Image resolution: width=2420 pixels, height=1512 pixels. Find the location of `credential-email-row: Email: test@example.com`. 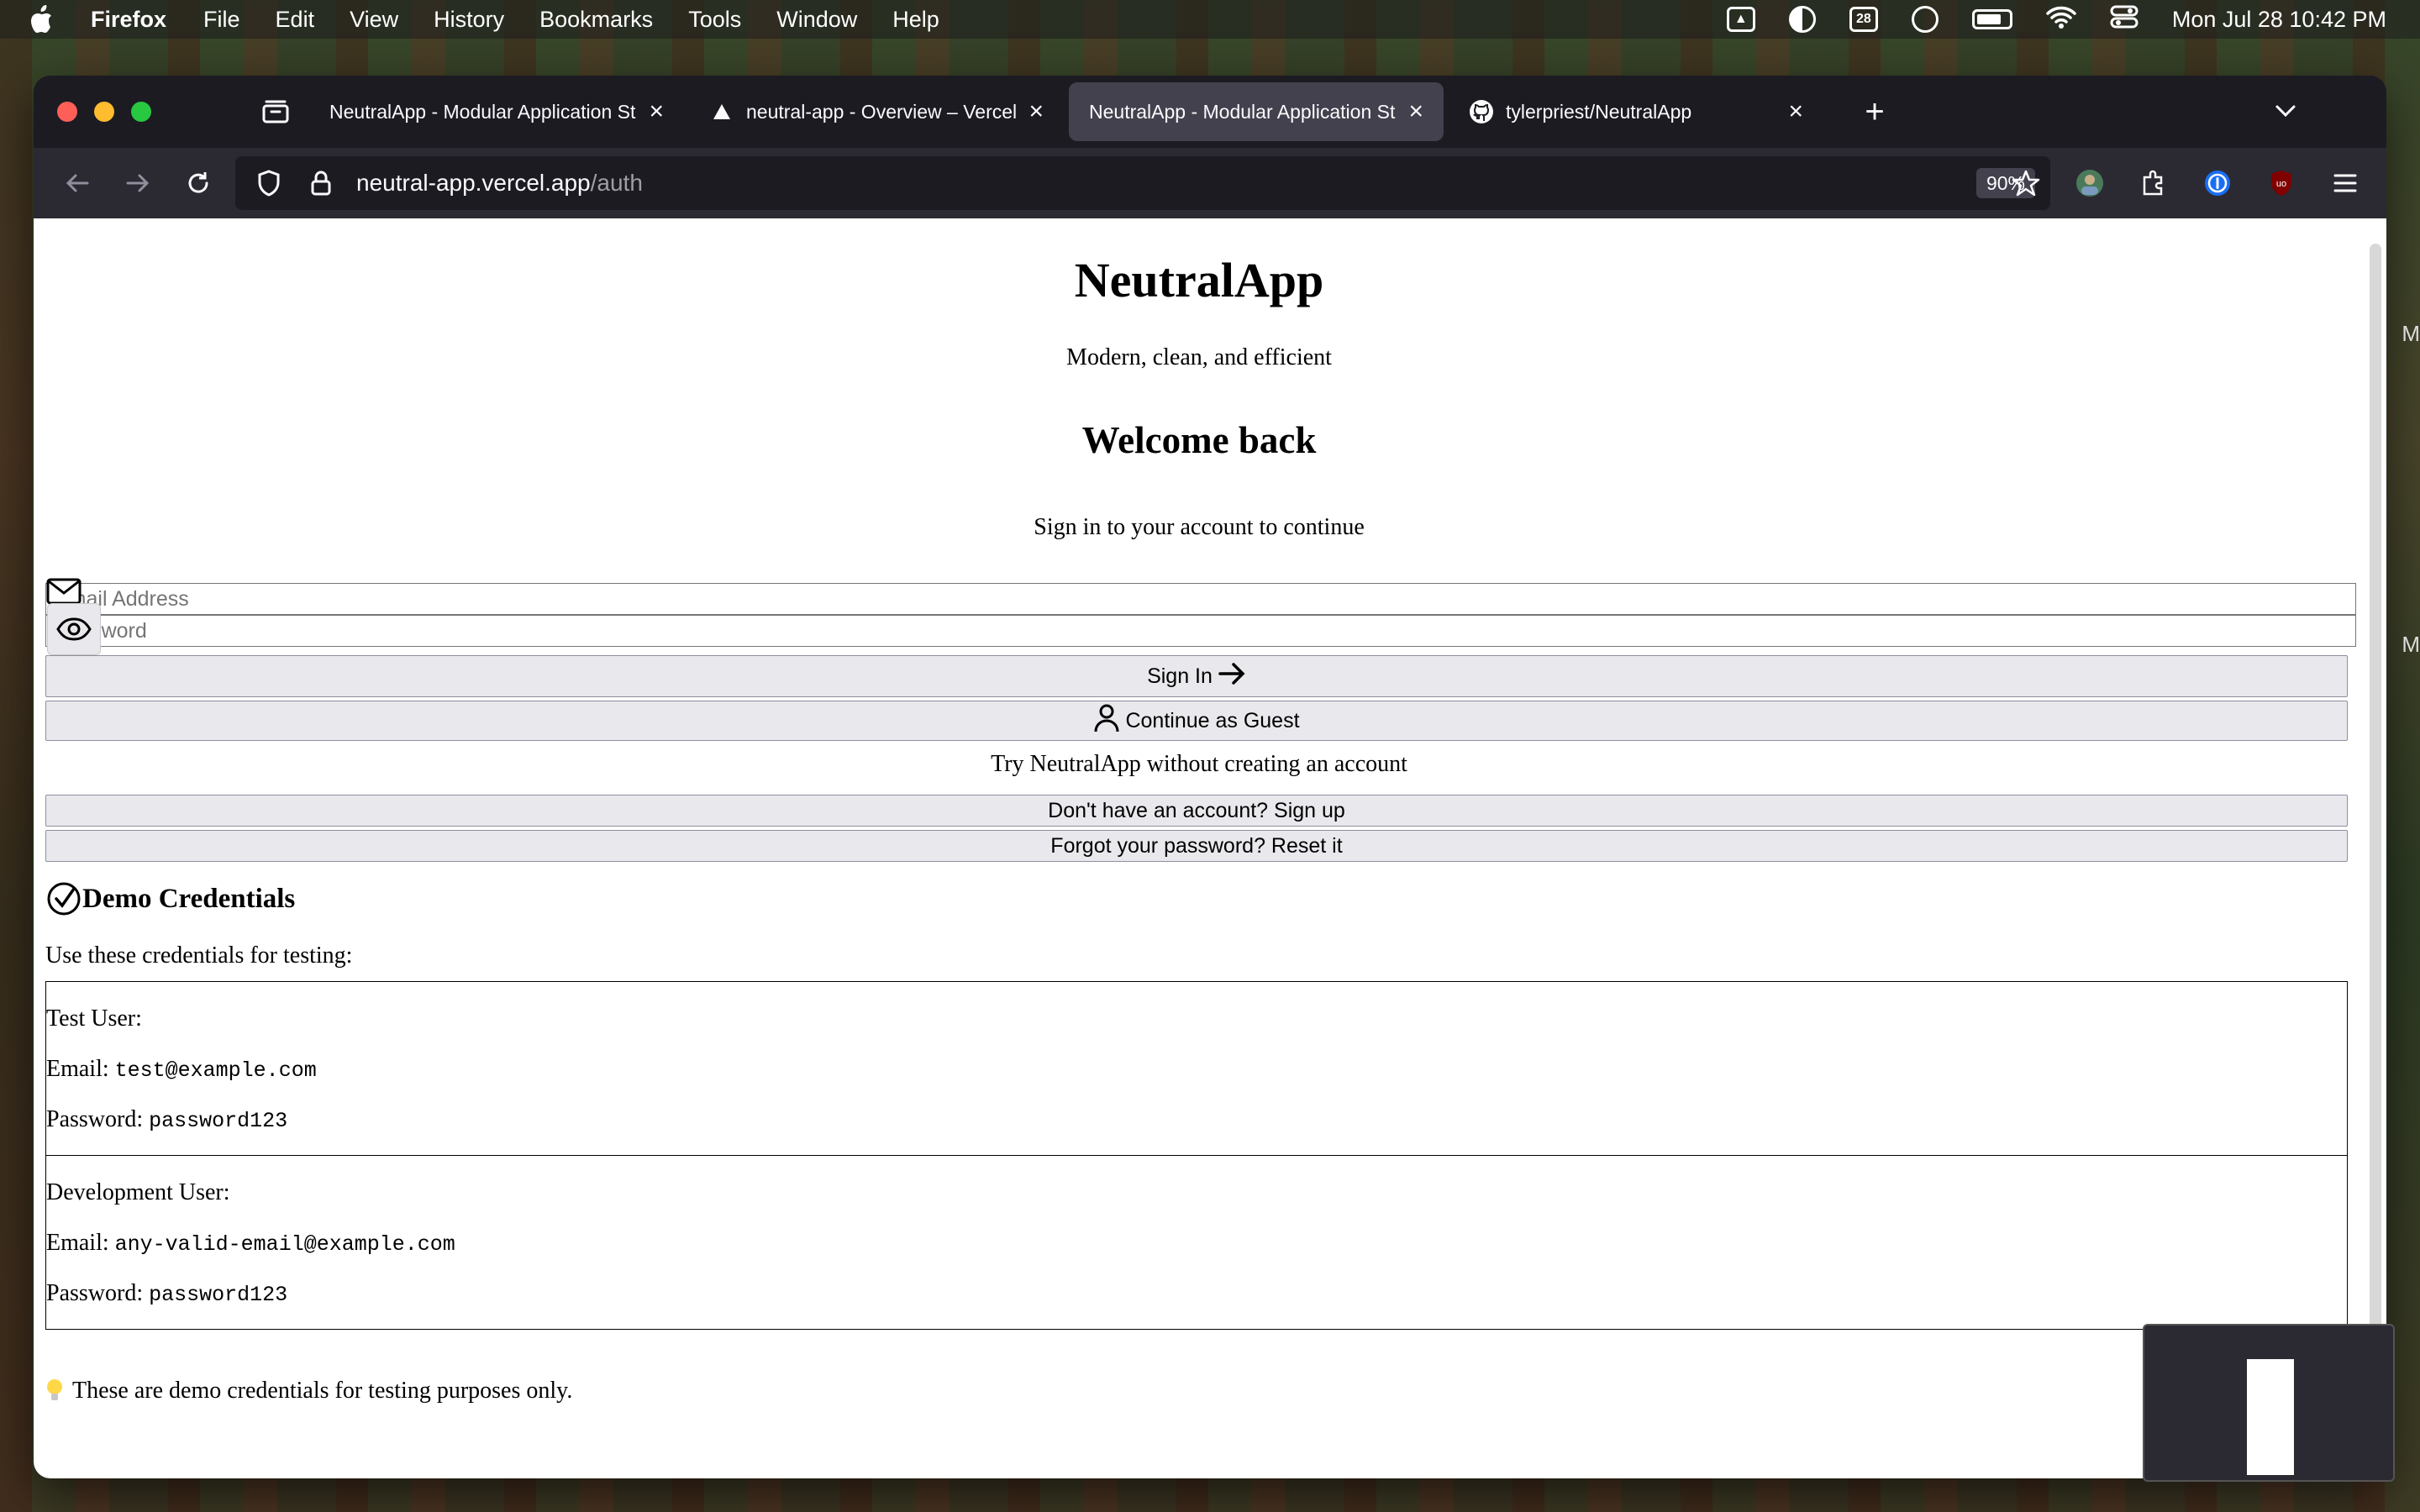

credential-email-row: Email: test@example.com is located at coordinates (181, 1069).